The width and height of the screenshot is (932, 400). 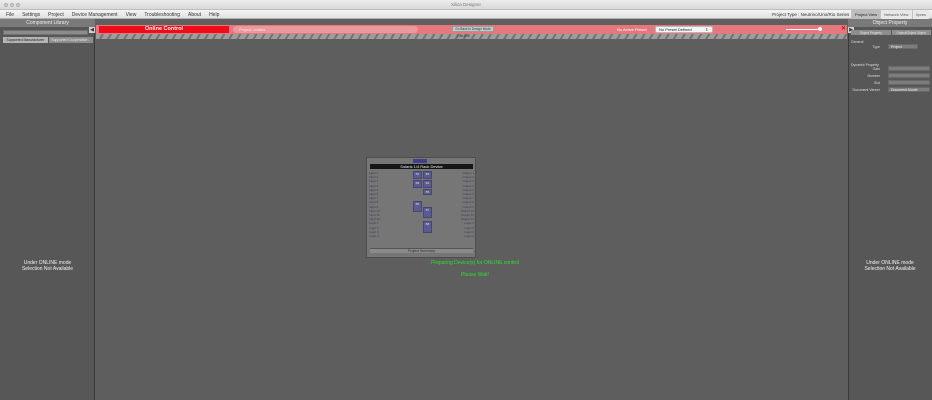 I want to click on property-row-slot: Slot, so click(x=890, y=83).